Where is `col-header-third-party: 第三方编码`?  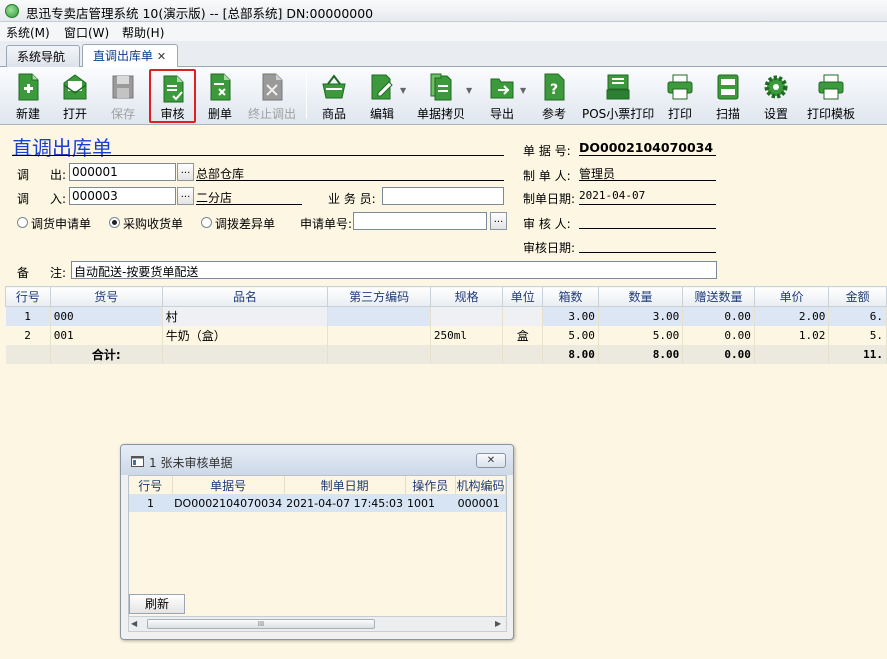
col-header-third-party: 第三方编码 is located at coordinates (379, 296).